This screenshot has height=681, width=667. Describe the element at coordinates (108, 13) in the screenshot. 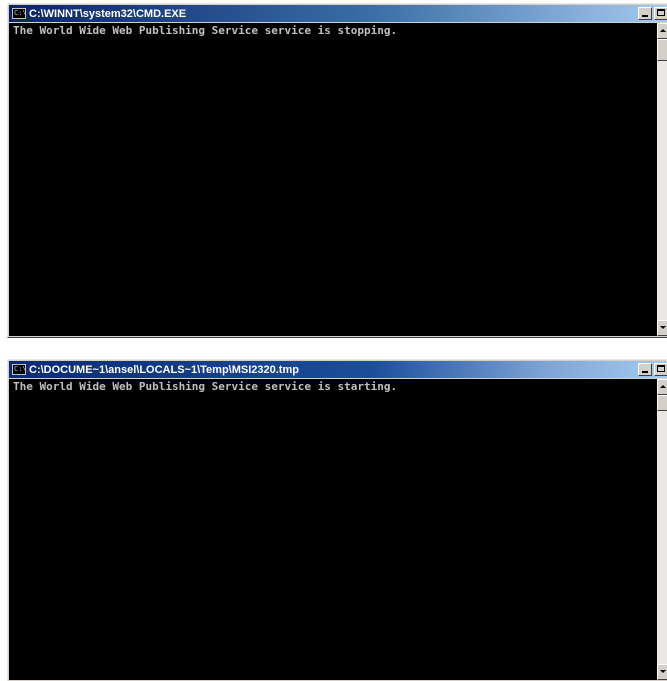

I see `window-title: C:\WINNT\system32\CMD.EXE` at that location.